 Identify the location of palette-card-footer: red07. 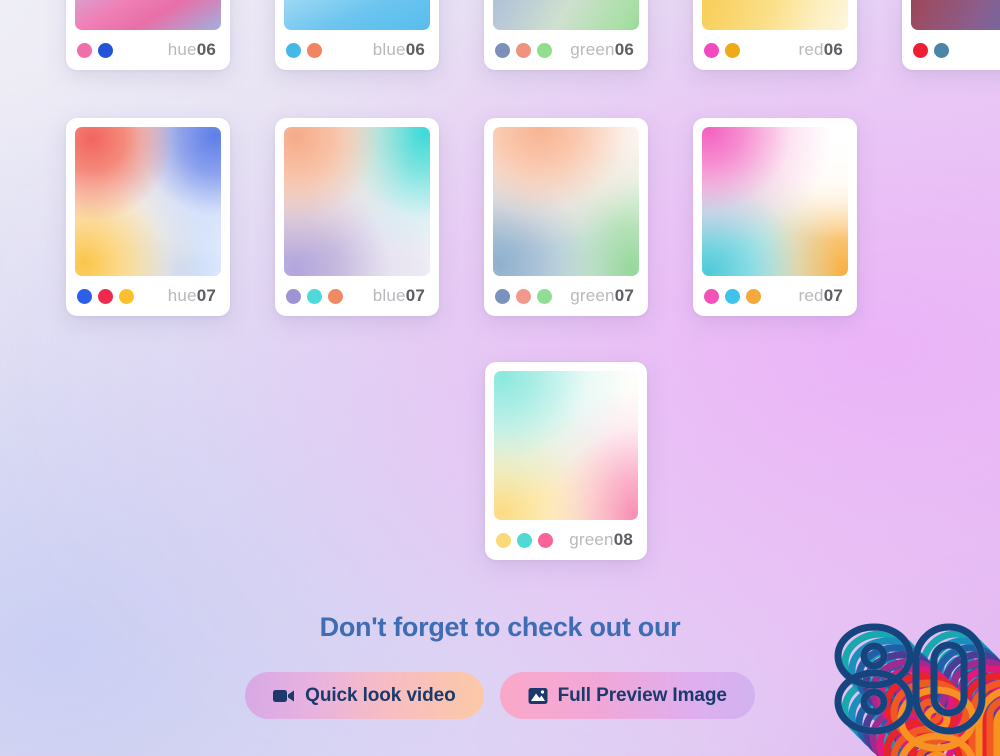
(775, 296).